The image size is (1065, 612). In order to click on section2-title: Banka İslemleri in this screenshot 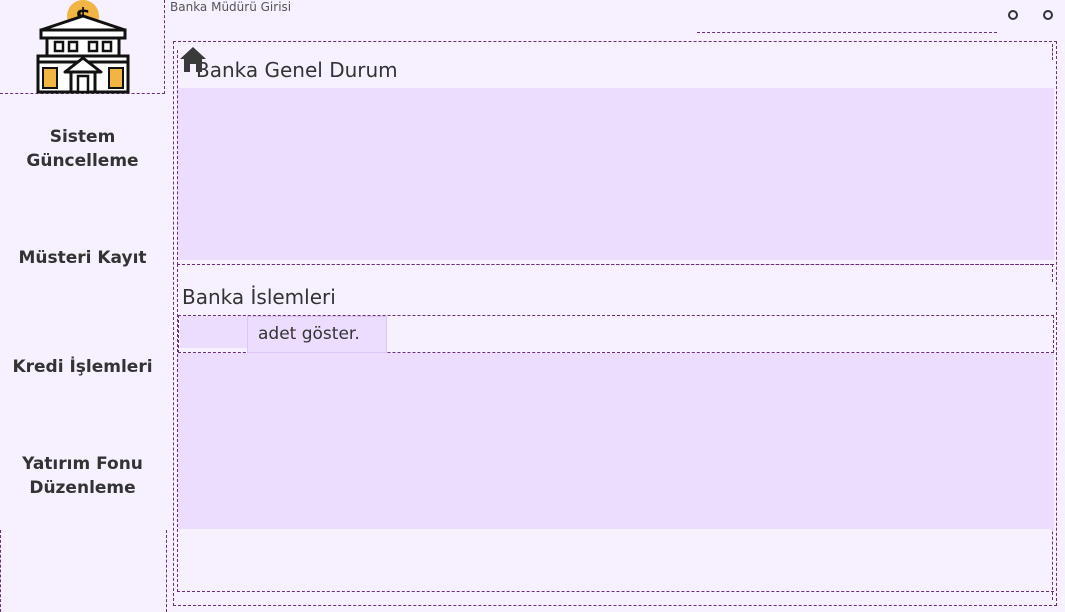, I will do `click(259, 297)`.